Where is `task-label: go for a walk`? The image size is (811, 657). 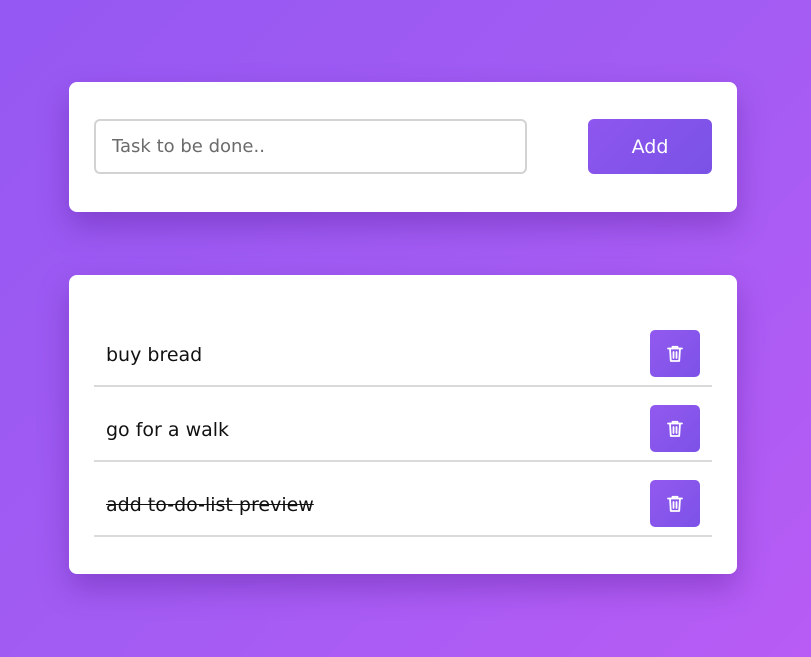 task-label: go for a walk is located at coordinates (168, 430).